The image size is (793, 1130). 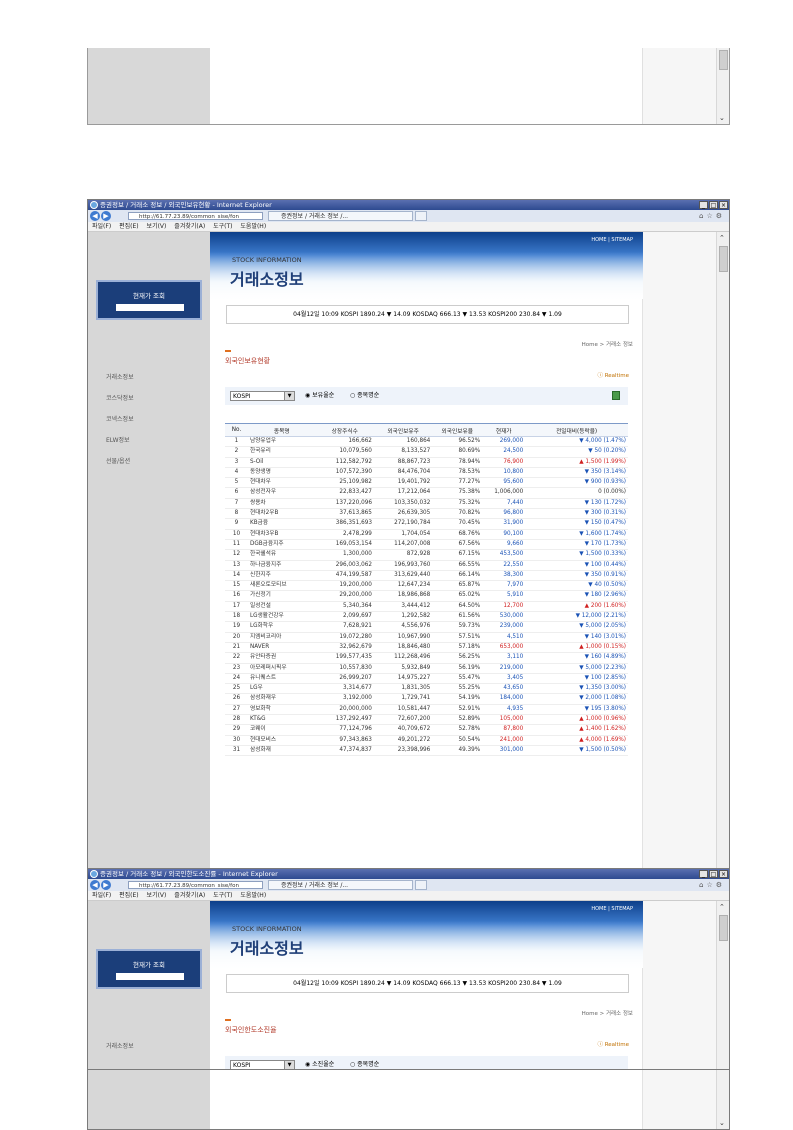 I want to click on sidebar-item-futures: 선물/옵션, so click(x=120, y=461).